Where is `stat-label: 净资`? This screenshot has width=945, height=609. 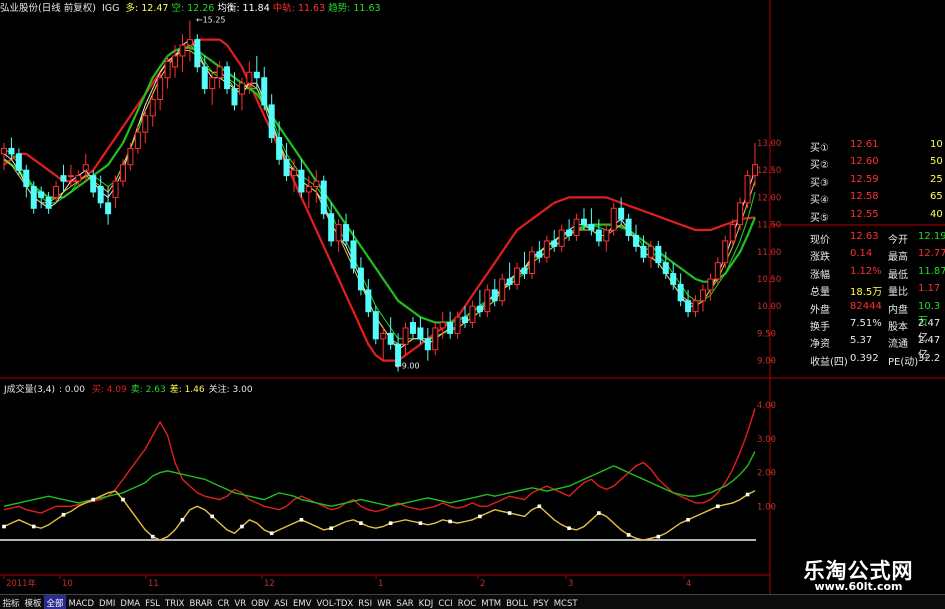
stat-label: 净资 is located at coordinates (820, 345).